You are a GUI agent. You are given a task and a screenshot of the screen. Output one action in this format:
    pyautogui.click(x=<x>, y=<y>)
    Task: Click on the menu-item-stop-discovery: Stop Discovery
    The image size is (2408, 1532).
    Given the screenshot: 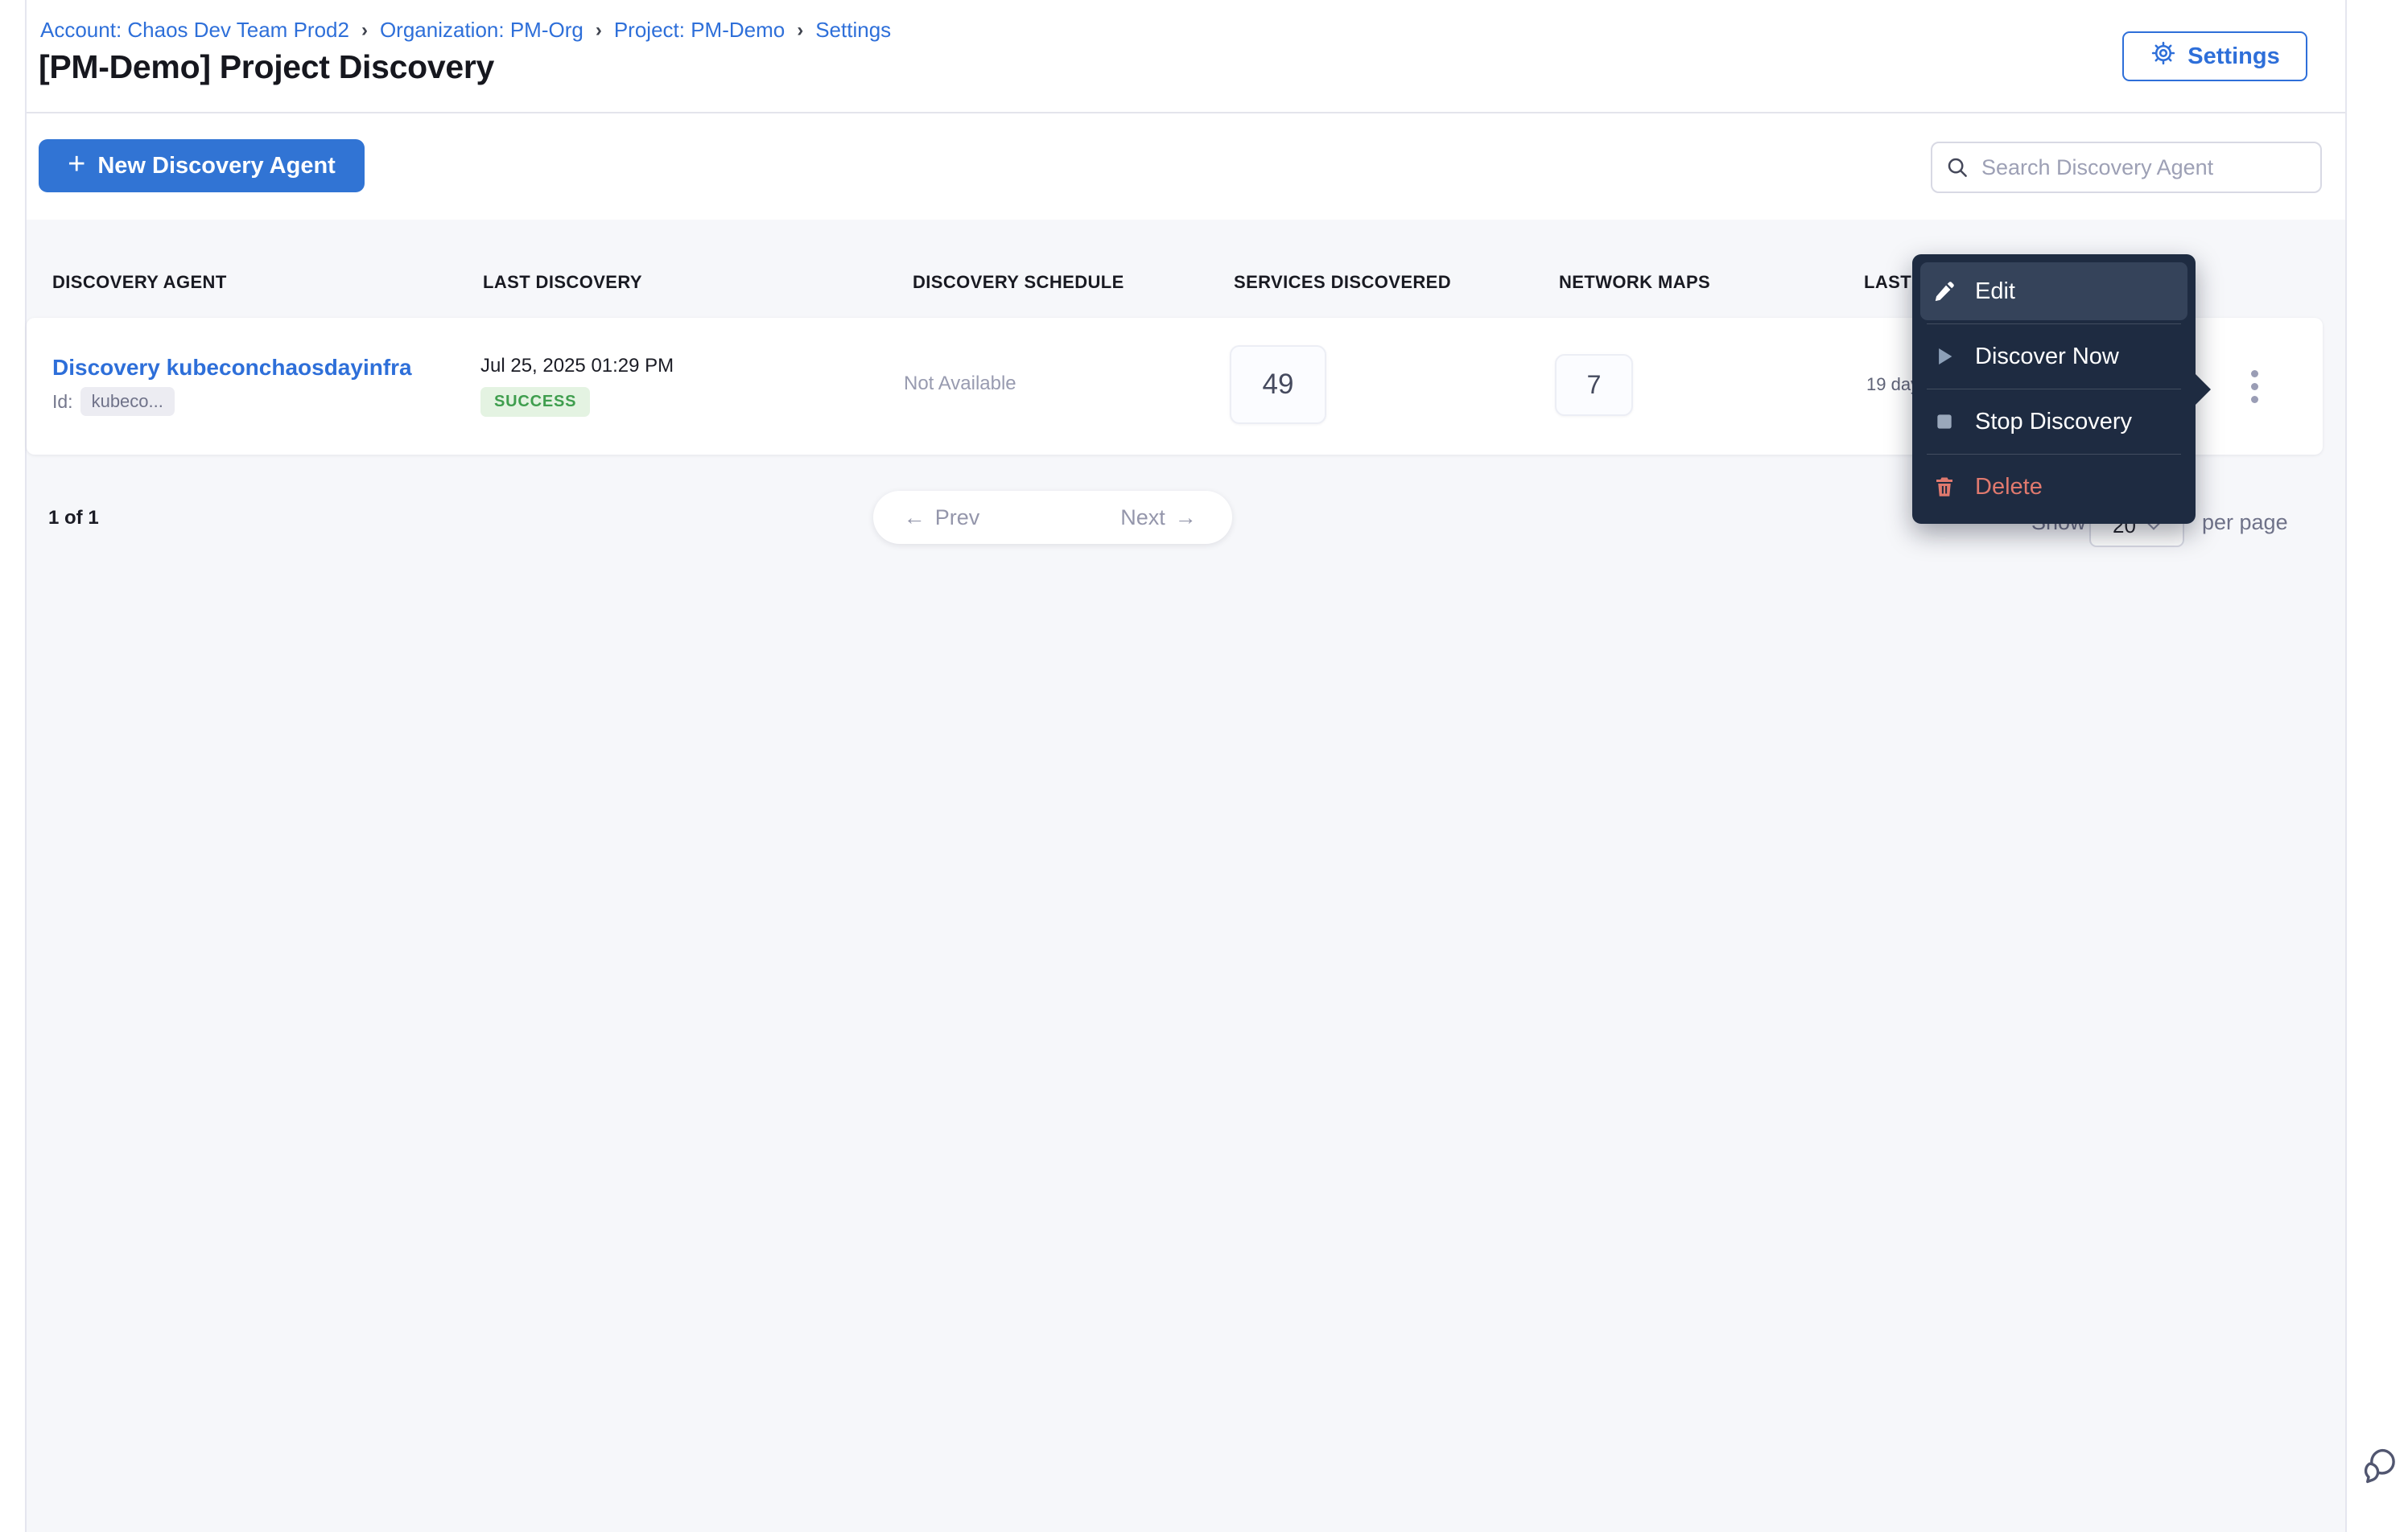 What is the action you would take?
    pyautogui.click(x=2053, y=422)
    